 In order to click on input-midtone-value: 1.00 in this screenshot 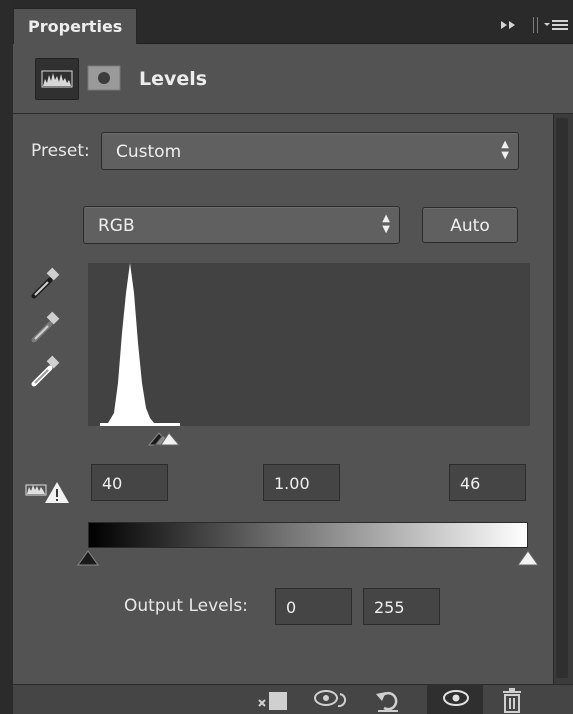, I will do `click(292, 483)`.